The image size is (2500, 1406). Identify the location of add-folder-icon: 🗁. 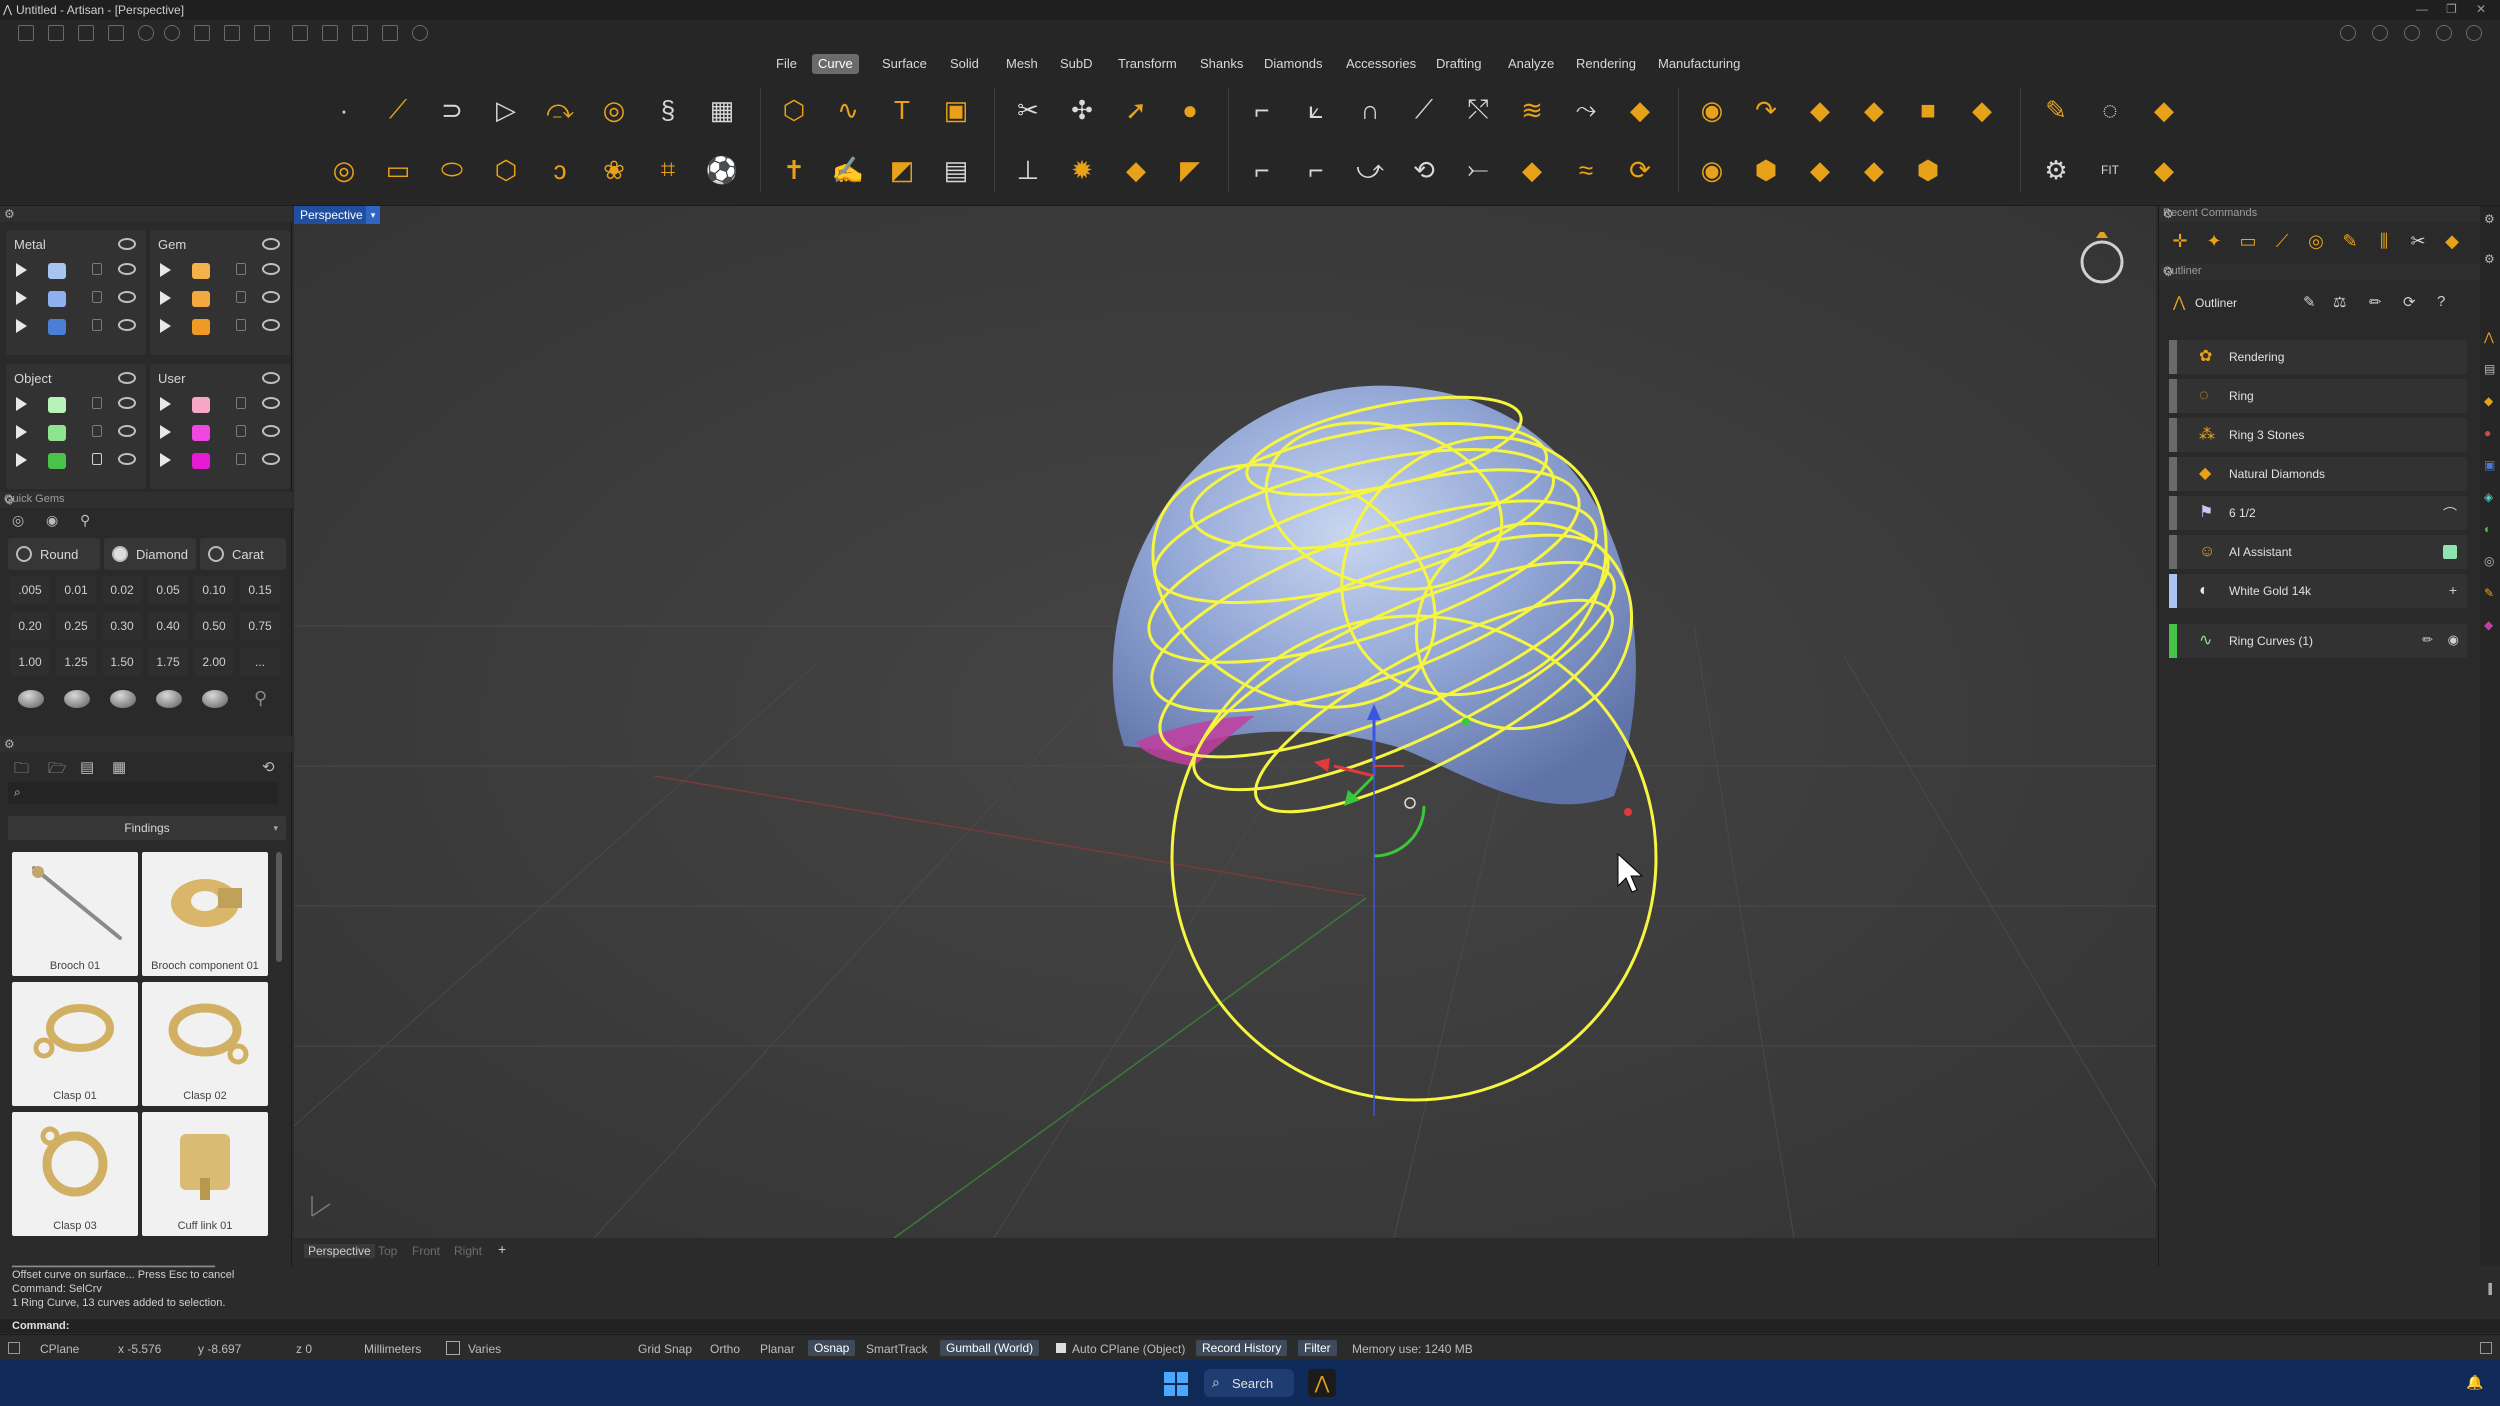
(57, 770).